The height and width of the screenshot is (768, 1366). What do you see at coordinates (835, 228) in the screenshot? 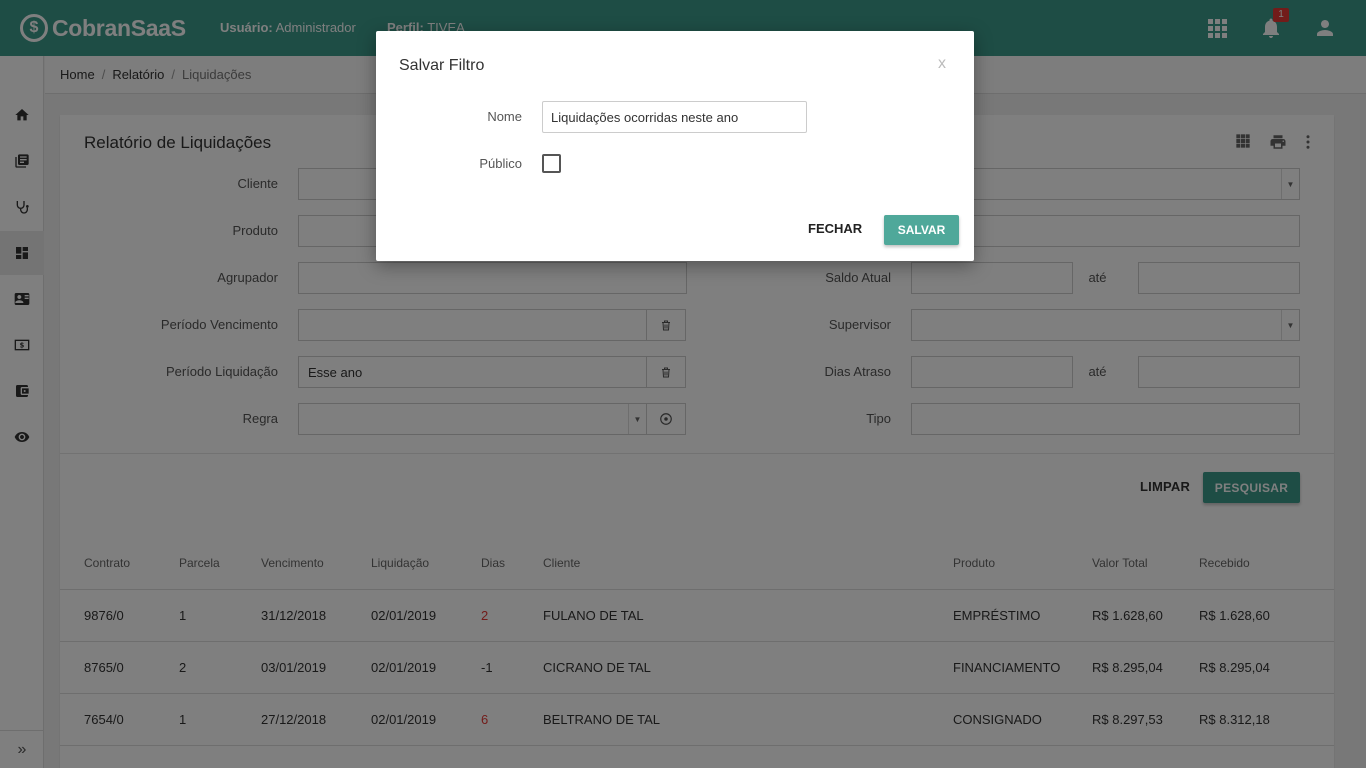
I see `close-button: FECHAR` at bounding box center [835, 228].